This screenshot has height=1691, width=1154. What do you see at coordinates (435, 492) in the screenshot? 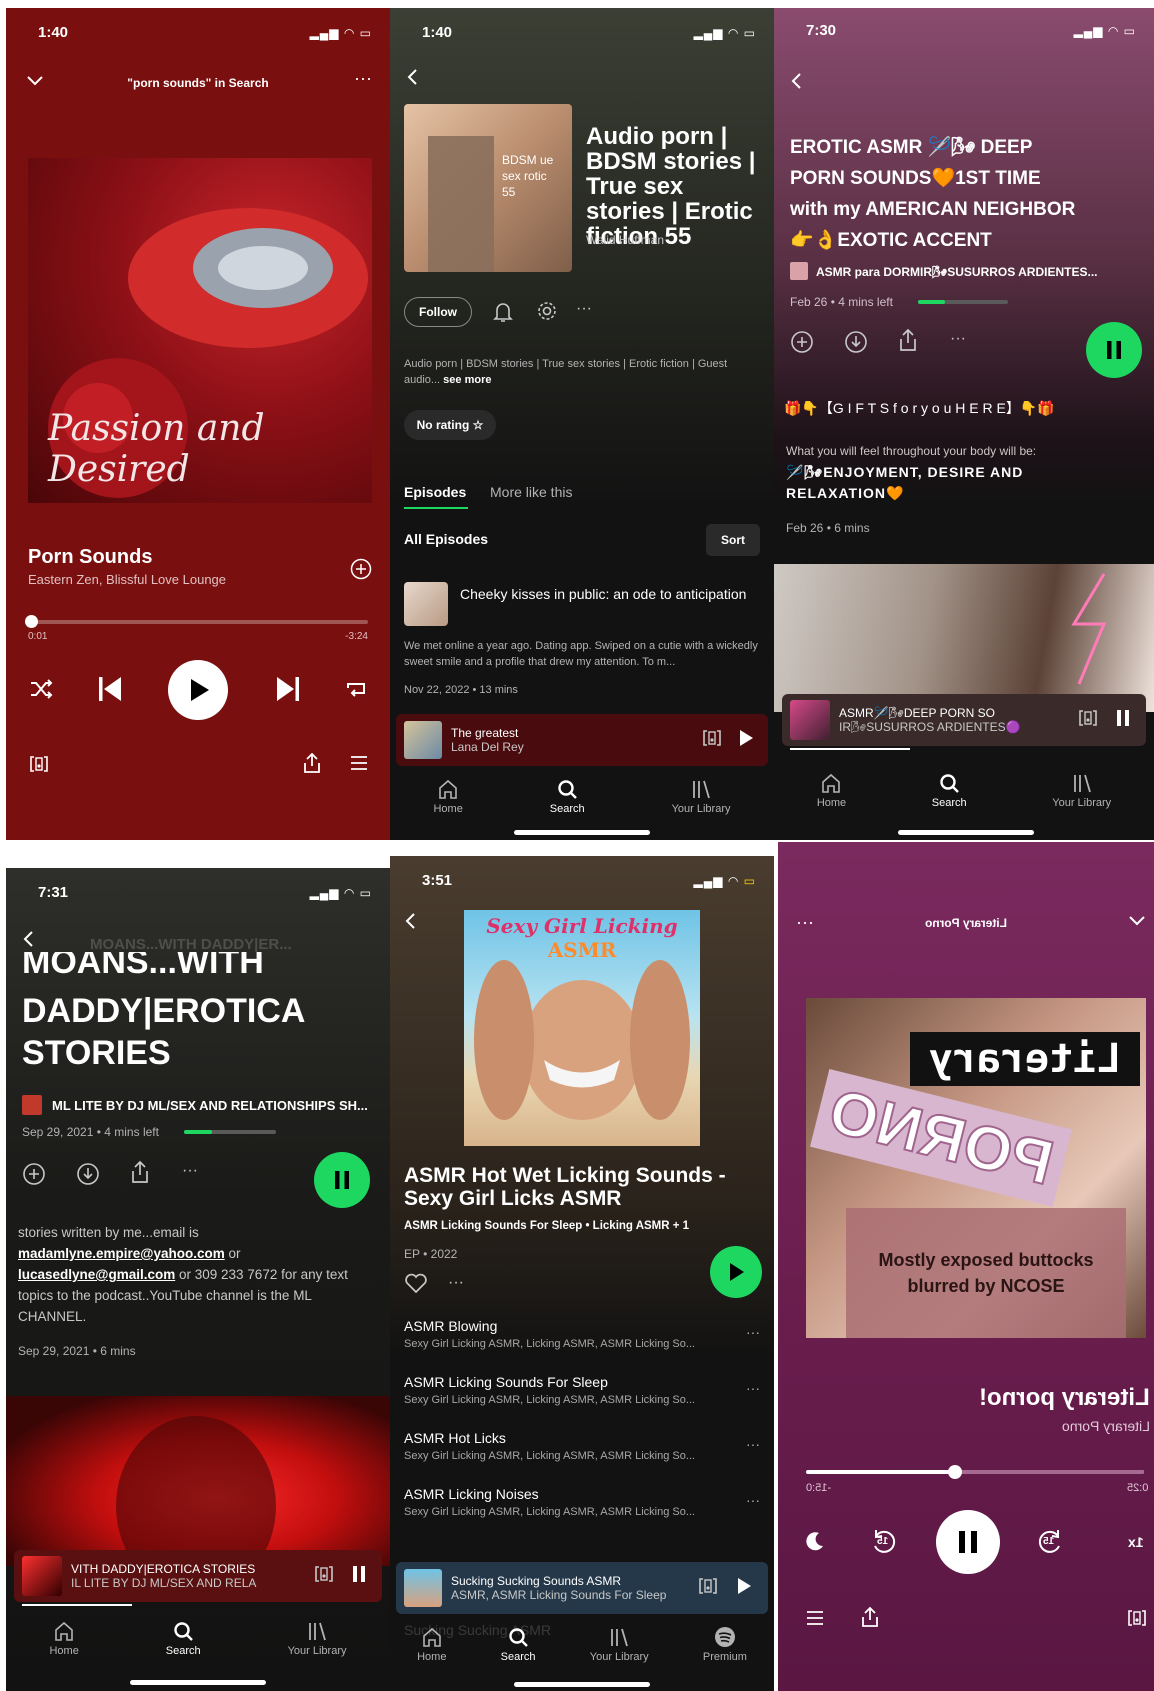
I see `tab-episodes: Episodes` at bounding box center [435, 492].